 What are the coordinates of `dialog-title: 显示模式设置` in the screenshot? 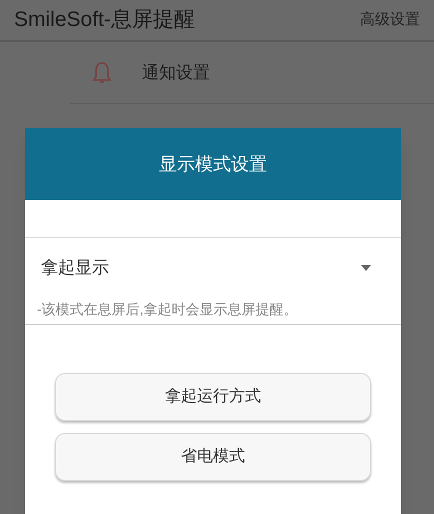 It's located at (213, 164).